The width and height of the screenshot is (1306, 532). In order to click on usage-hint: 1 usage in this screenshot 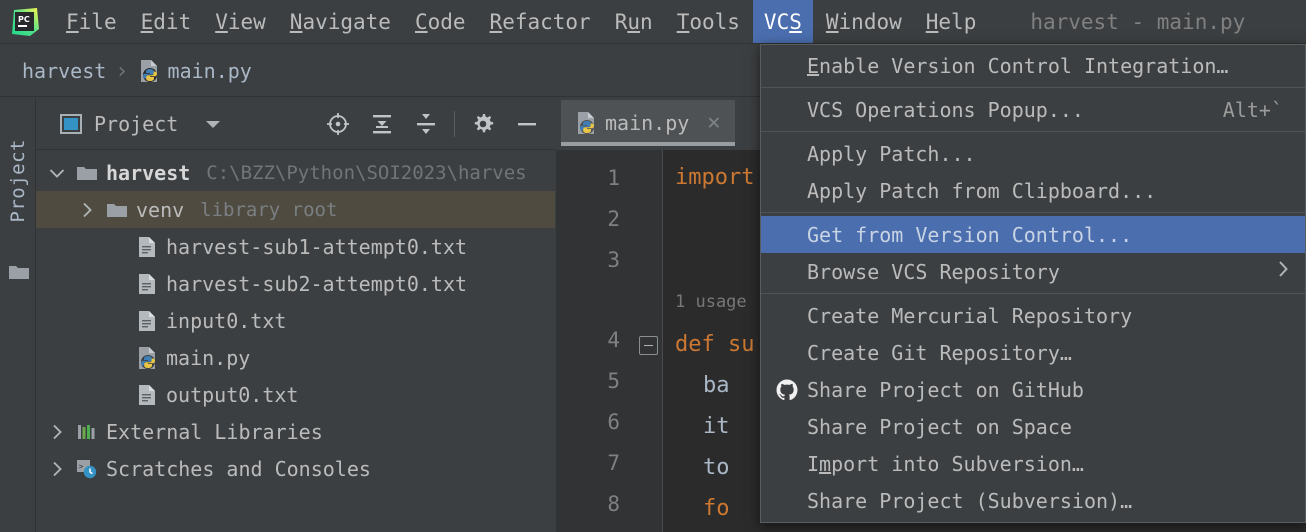, I will do `click(711, 302)`.